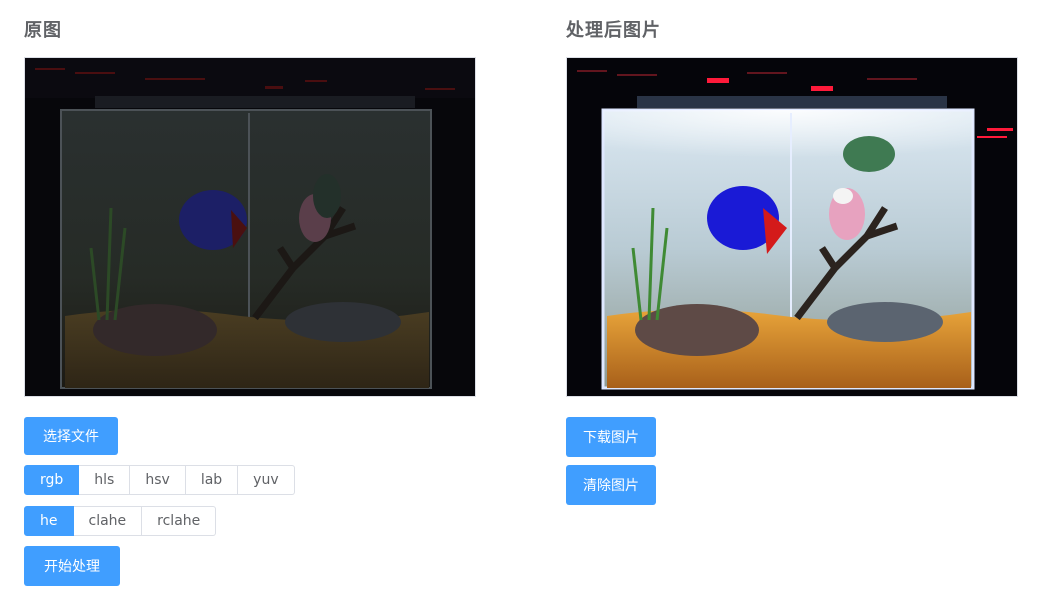  Describe the element at coordinates (49, 521) in the screenshot. I see `method-option-he: he` at that location.